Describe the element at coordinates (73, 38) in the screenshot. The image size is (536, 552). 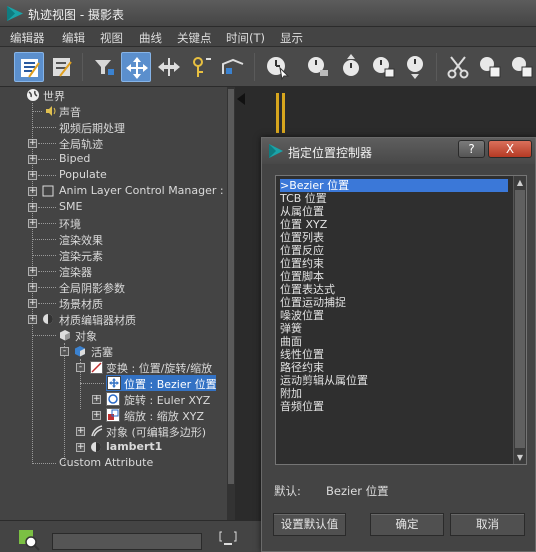
I see `menu-edit: 编辑` at that location.